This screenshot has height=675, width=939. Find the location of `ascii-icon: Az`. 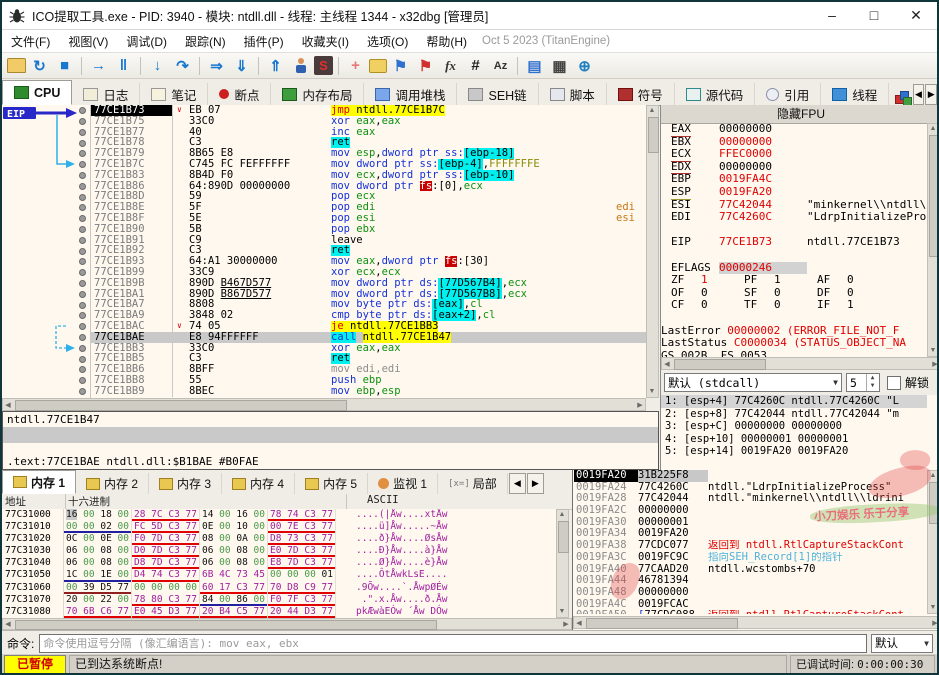

ascii-icon: Az is located at coordinates (500, 65).